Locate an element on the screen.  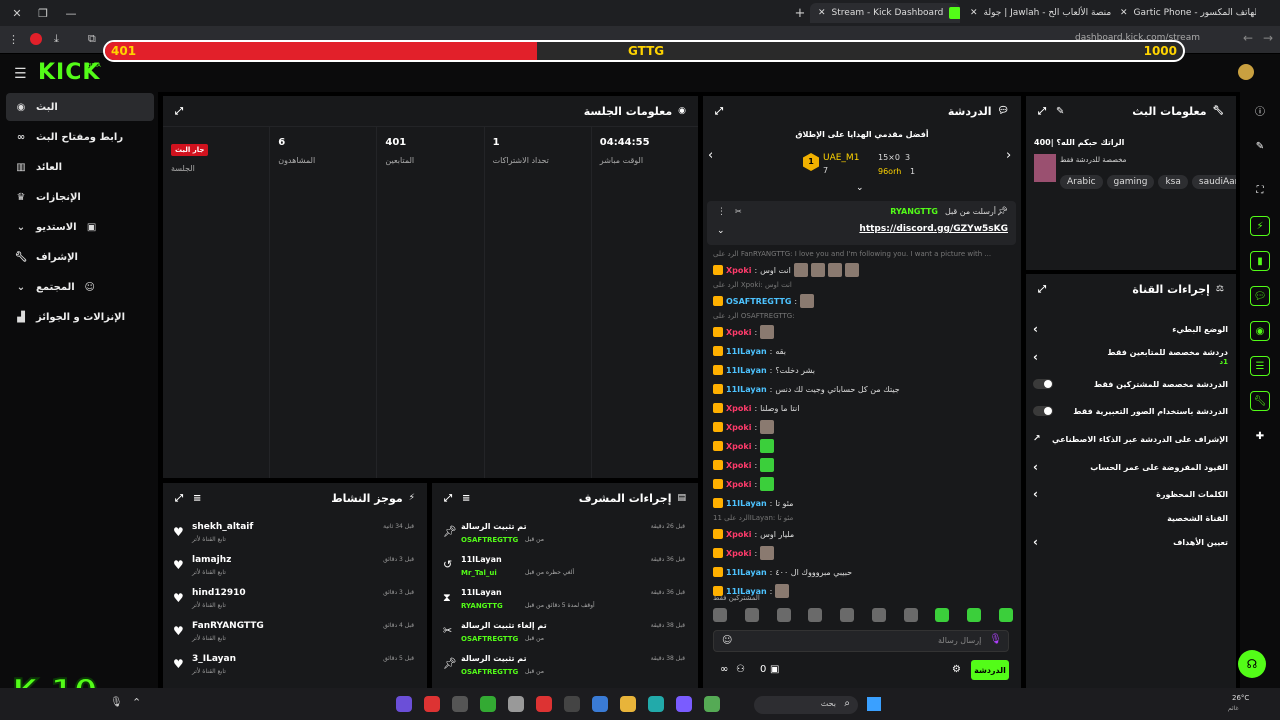
minimize-window-icon: — is located at coordinates (71, 13).